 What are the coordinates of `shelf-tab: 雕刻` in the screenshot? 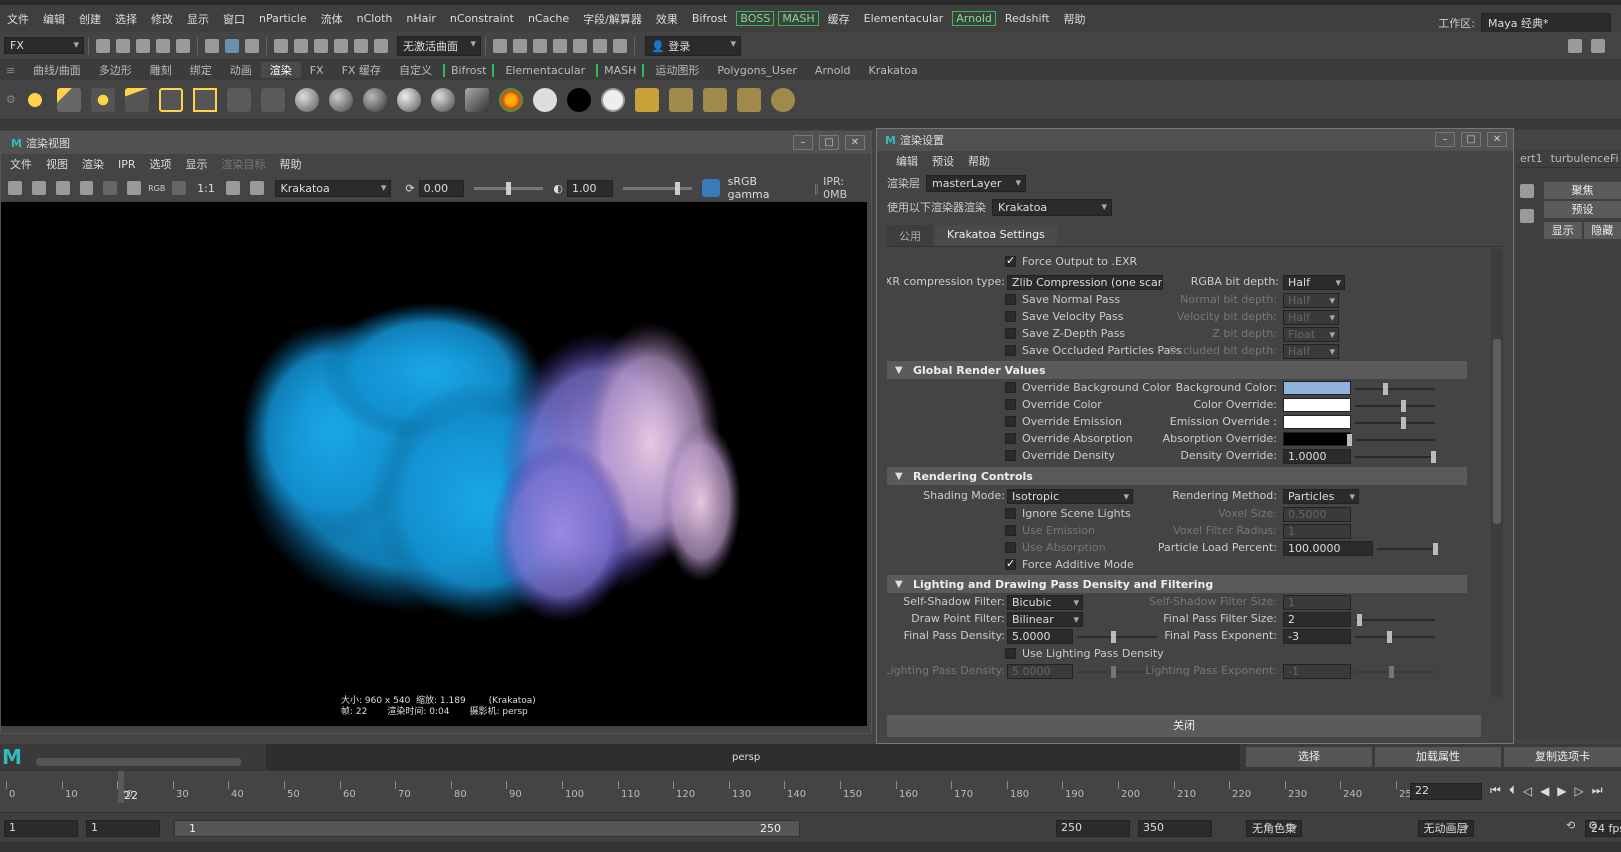 It's located at (161, 70).